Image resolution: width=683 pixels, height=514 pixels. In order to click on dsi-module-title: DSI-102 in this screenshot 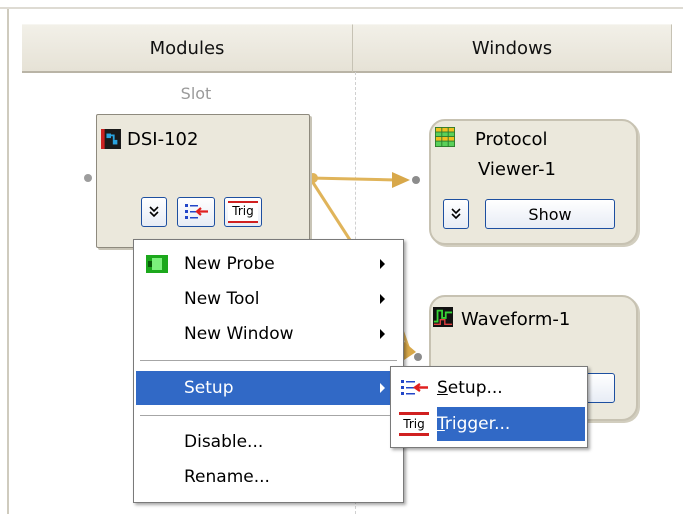, I will do `click(163, 139)`.